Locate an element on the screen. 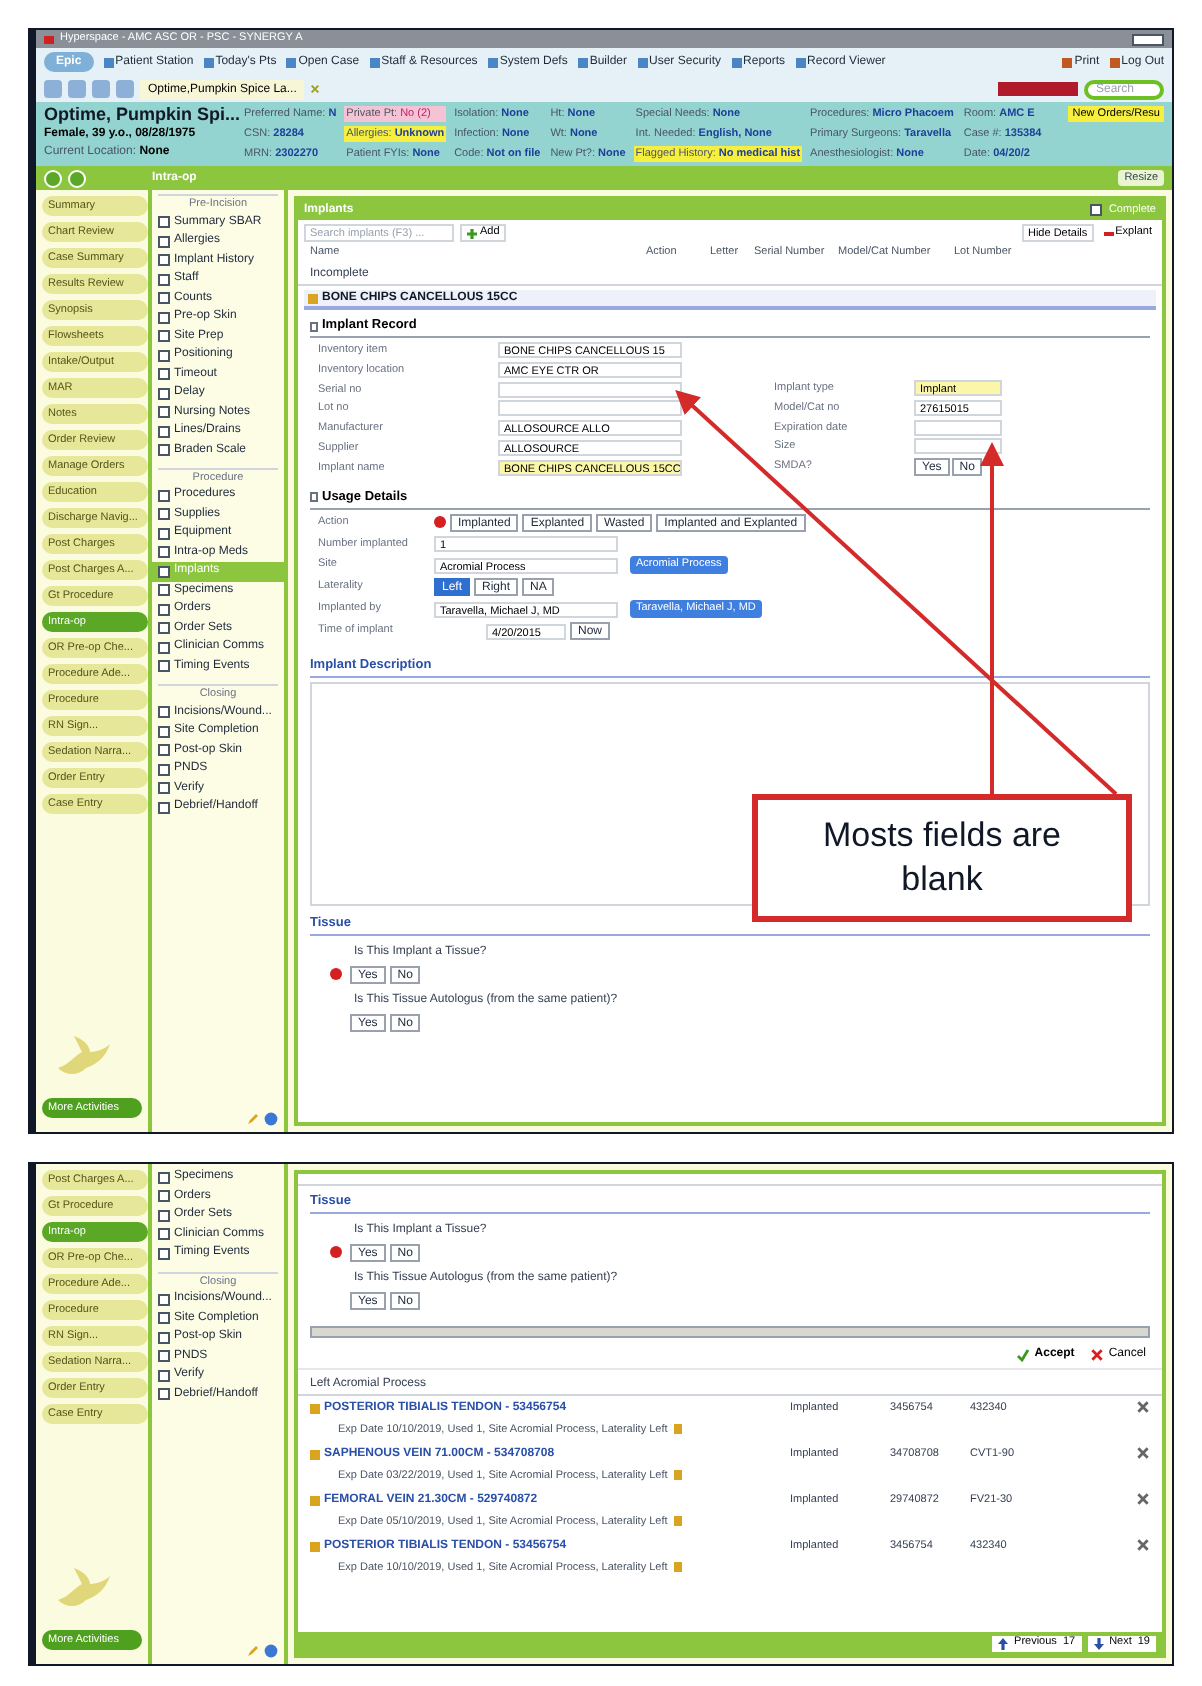  up-arrow-icon is located at coordinates (1003, 1643).